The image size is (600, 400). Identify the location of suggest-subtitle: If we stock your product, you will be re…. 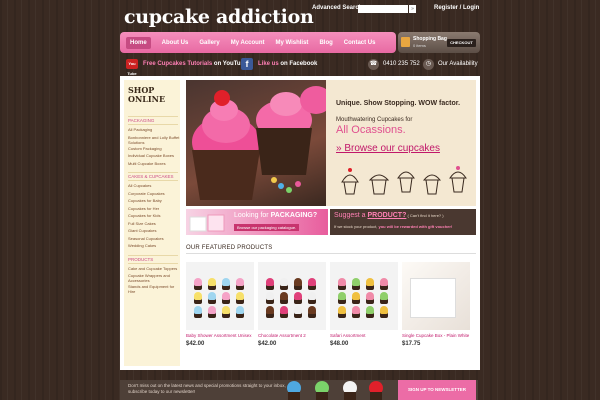
(393, 226).